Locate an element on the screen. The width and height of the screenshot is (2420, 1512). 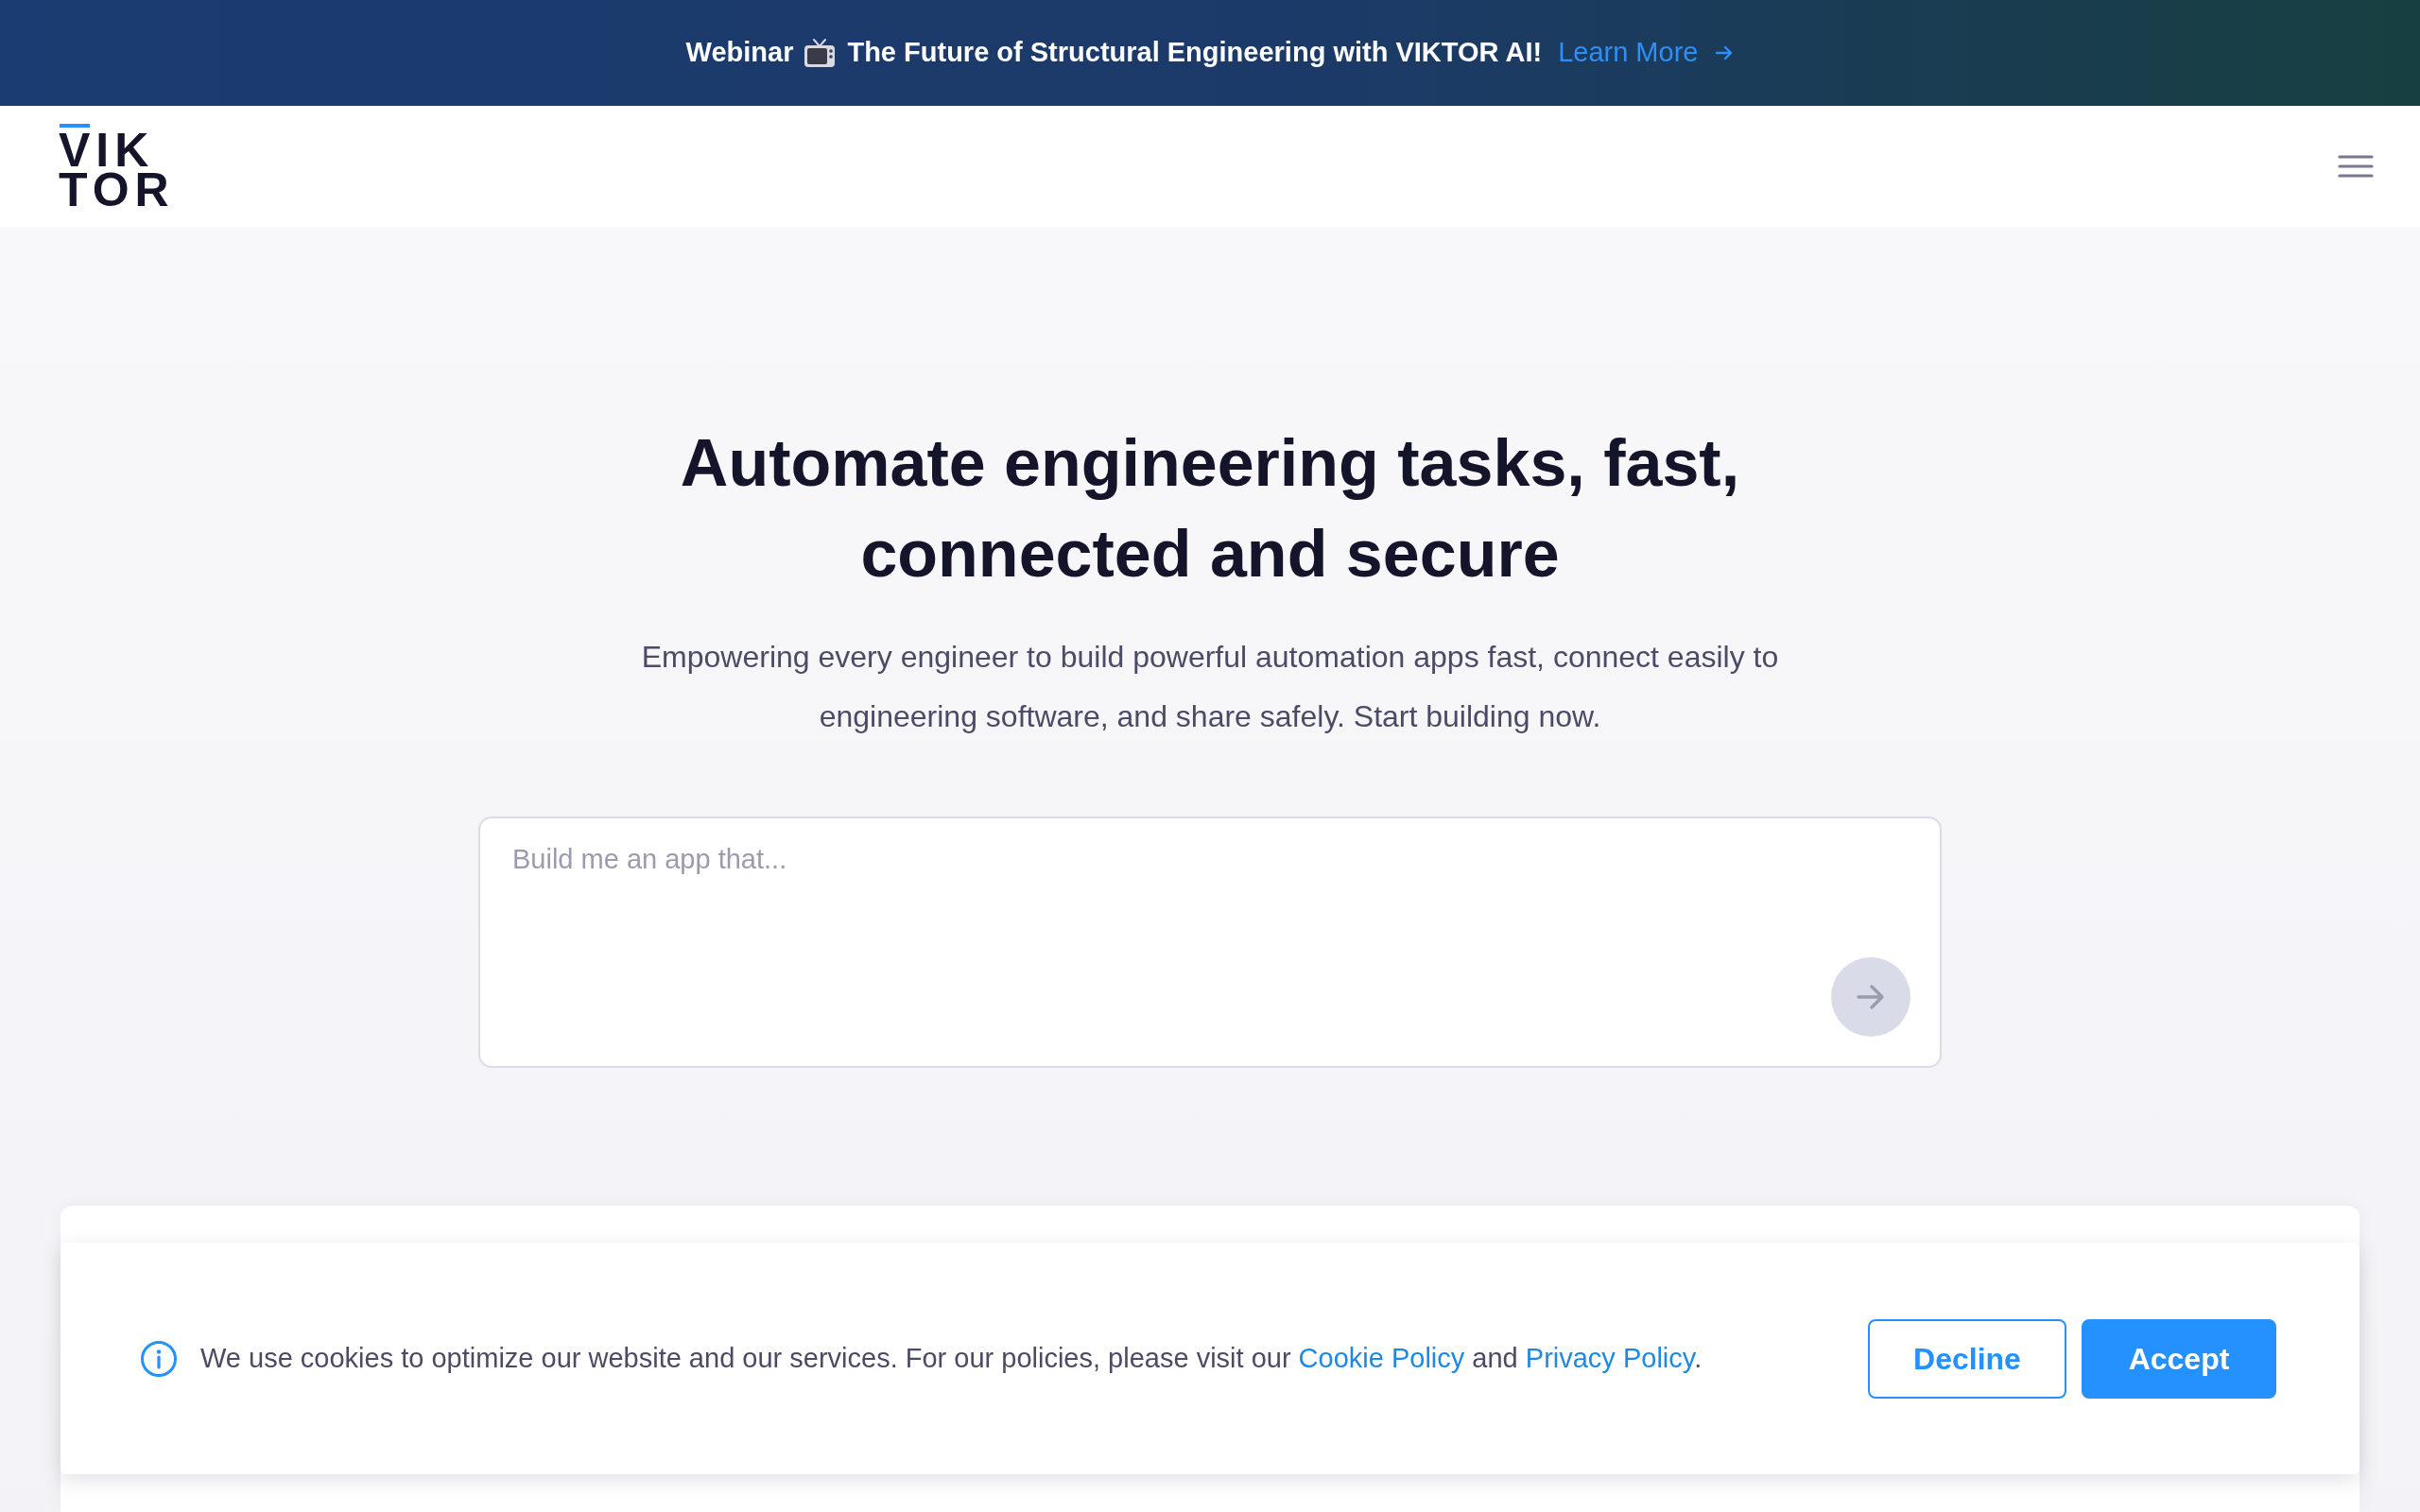
hero-heading: Automate engineering tasks, fast, connected and secure is located at coordinates (1210, 509).